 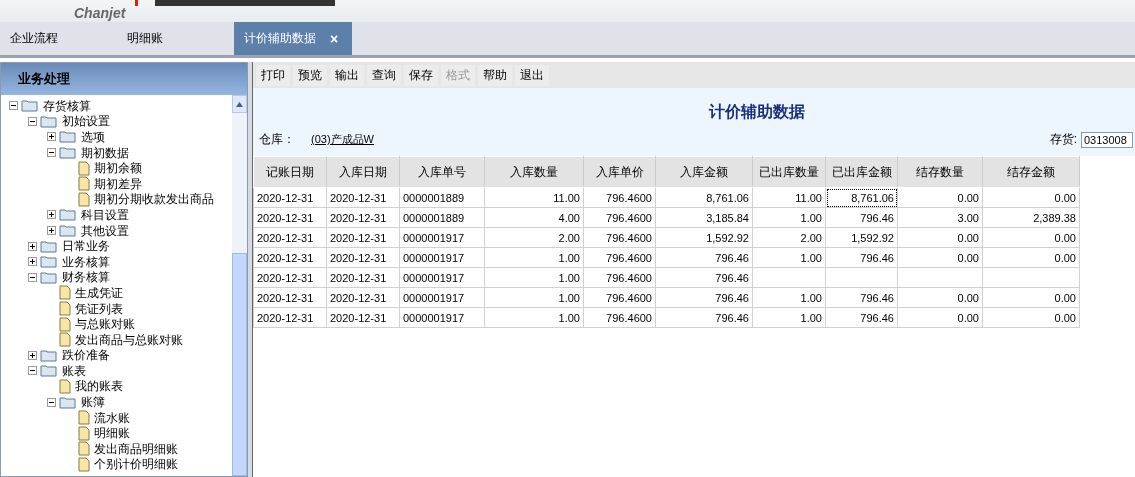 What do you see at coordinates (120, 308) in the screenshot?
I see `tree-item: 凭证列表` at bounding box center [120, 308].